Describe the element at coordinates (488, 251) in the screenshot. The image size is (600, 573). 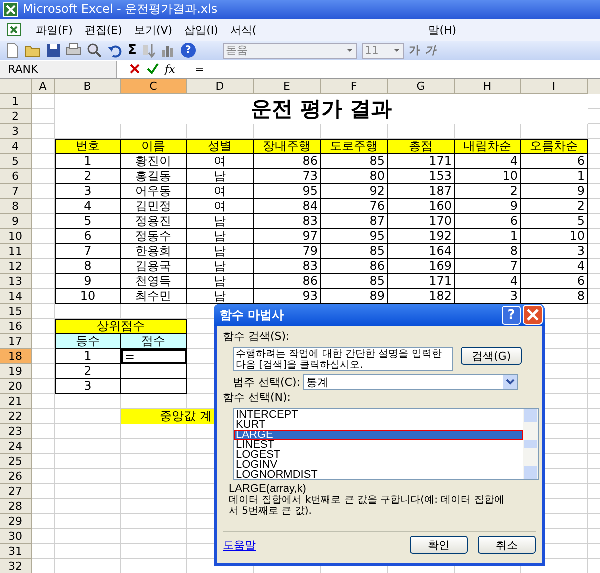
I see `table-cell: 8` at that location.